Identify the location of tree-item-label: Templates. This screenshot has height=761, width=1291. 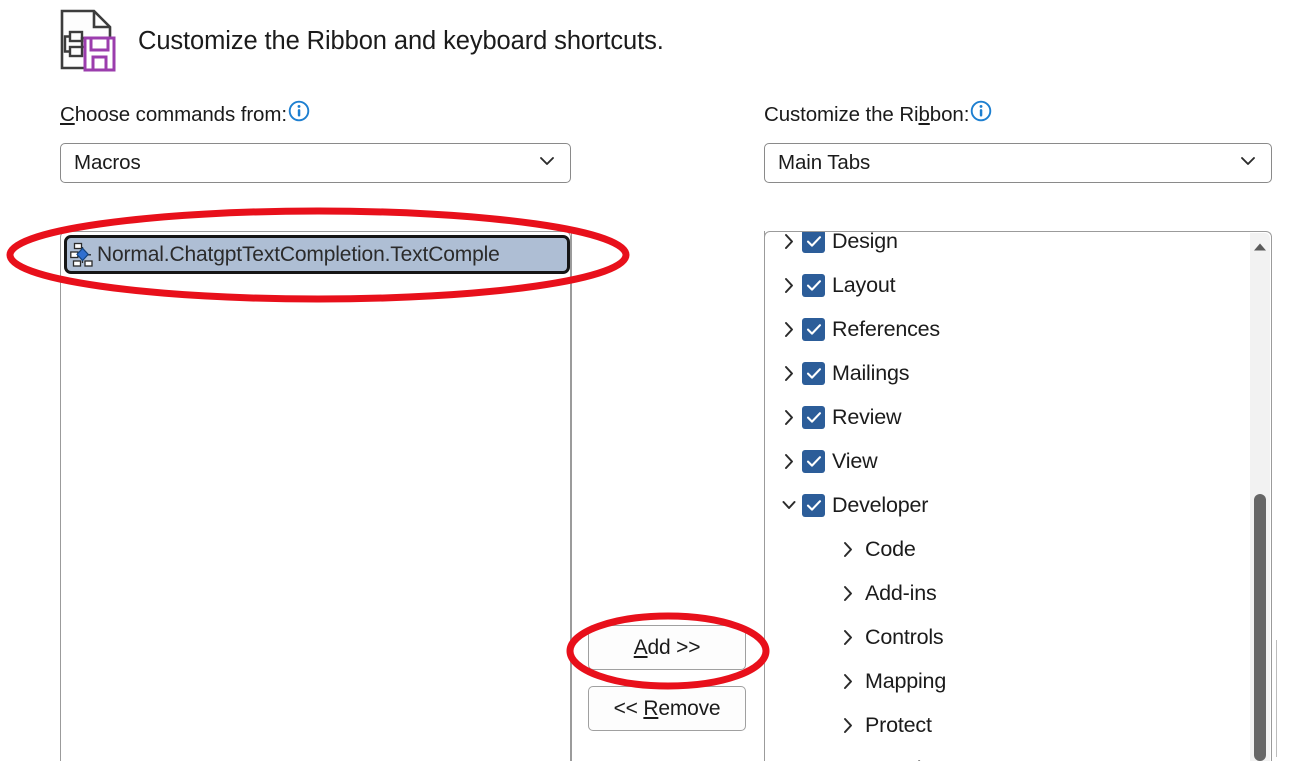
(913, 759).